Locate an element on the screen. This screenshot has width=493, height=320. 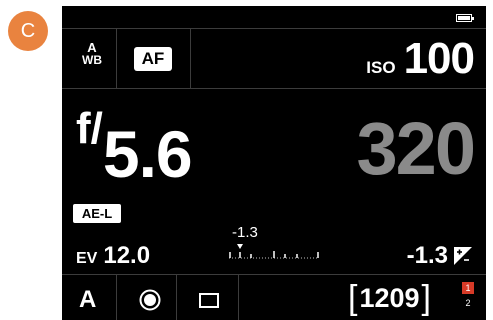
iso-label: ISO is located at coordinates (381, 67).